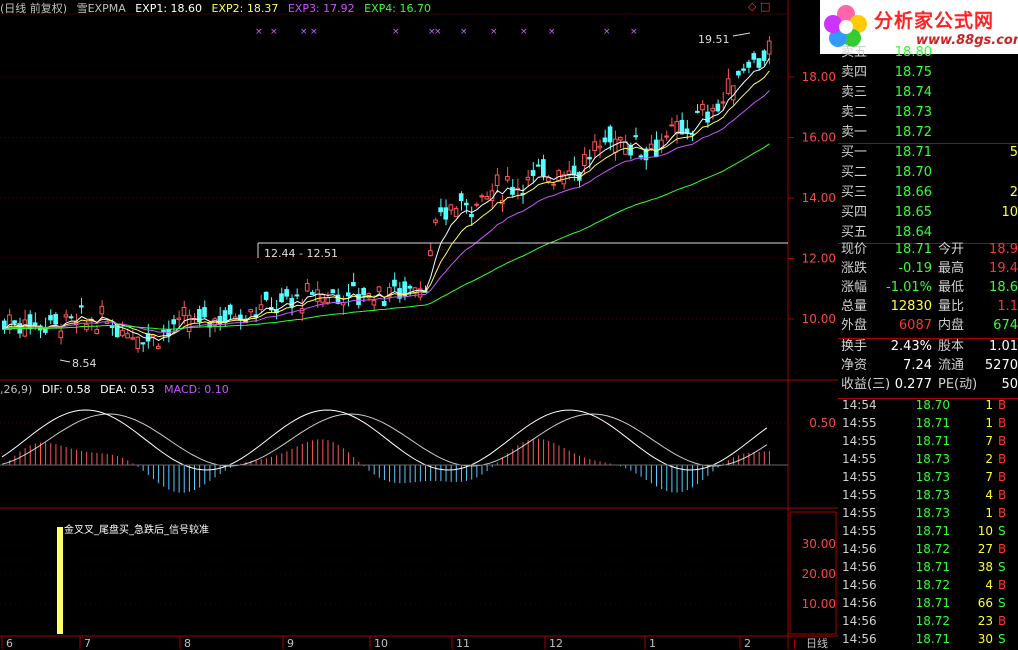  What do you see at coordinates (928, 347) in the screenshot?
I see `info-row: 换手 2.43% 股本 1.01` at bounding box center [928, 347].